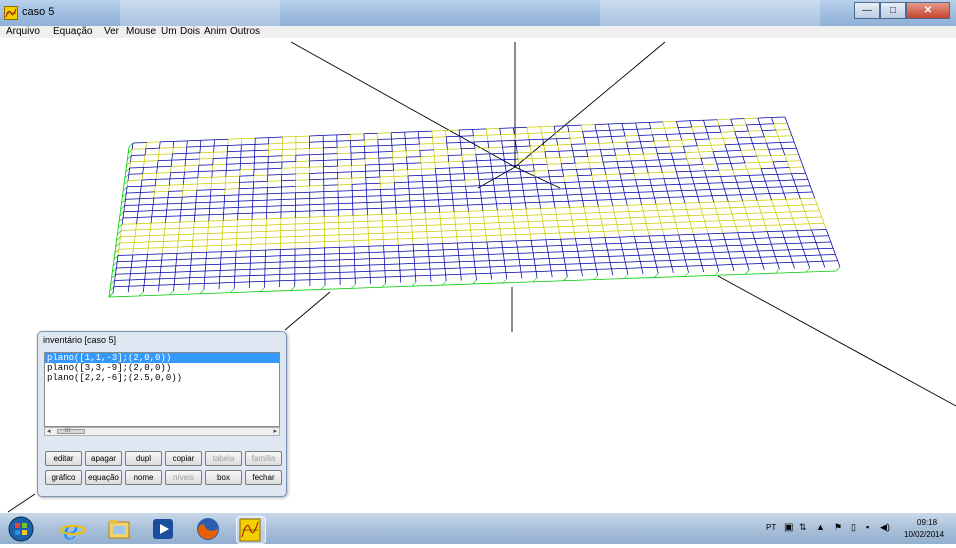 This screenshot has width=956, height=548. I want to click on menu-mouse: Mouse, so click(141, 32).